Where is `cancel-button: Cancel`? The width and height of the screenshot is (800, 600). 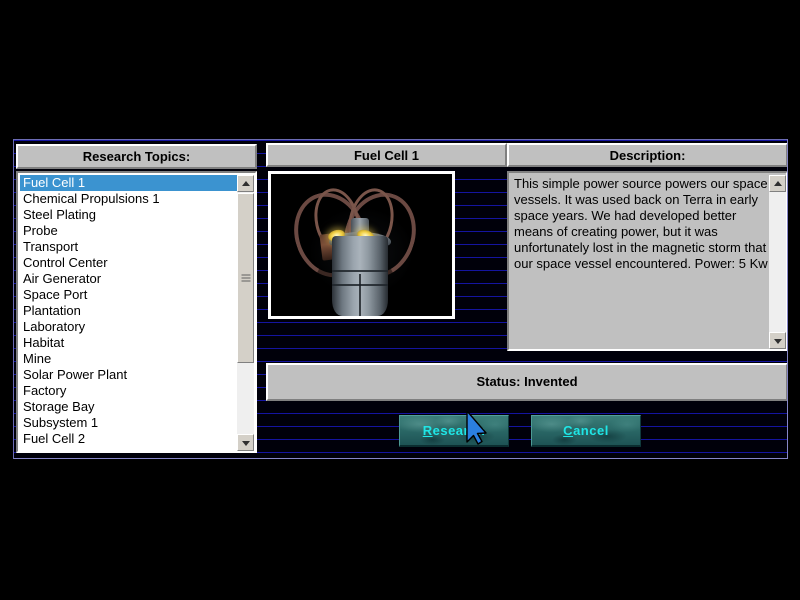
cancel-button: Cancel is located at coordinates (586, 431).